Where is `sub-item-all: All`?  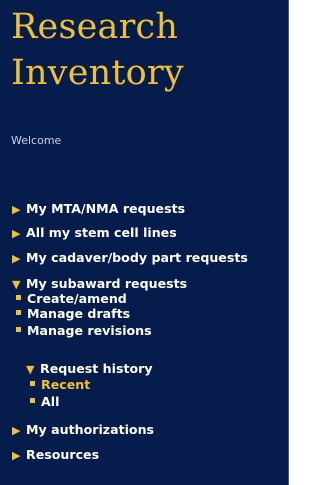
sub-item-all: All is located at coordinates (44, 401).